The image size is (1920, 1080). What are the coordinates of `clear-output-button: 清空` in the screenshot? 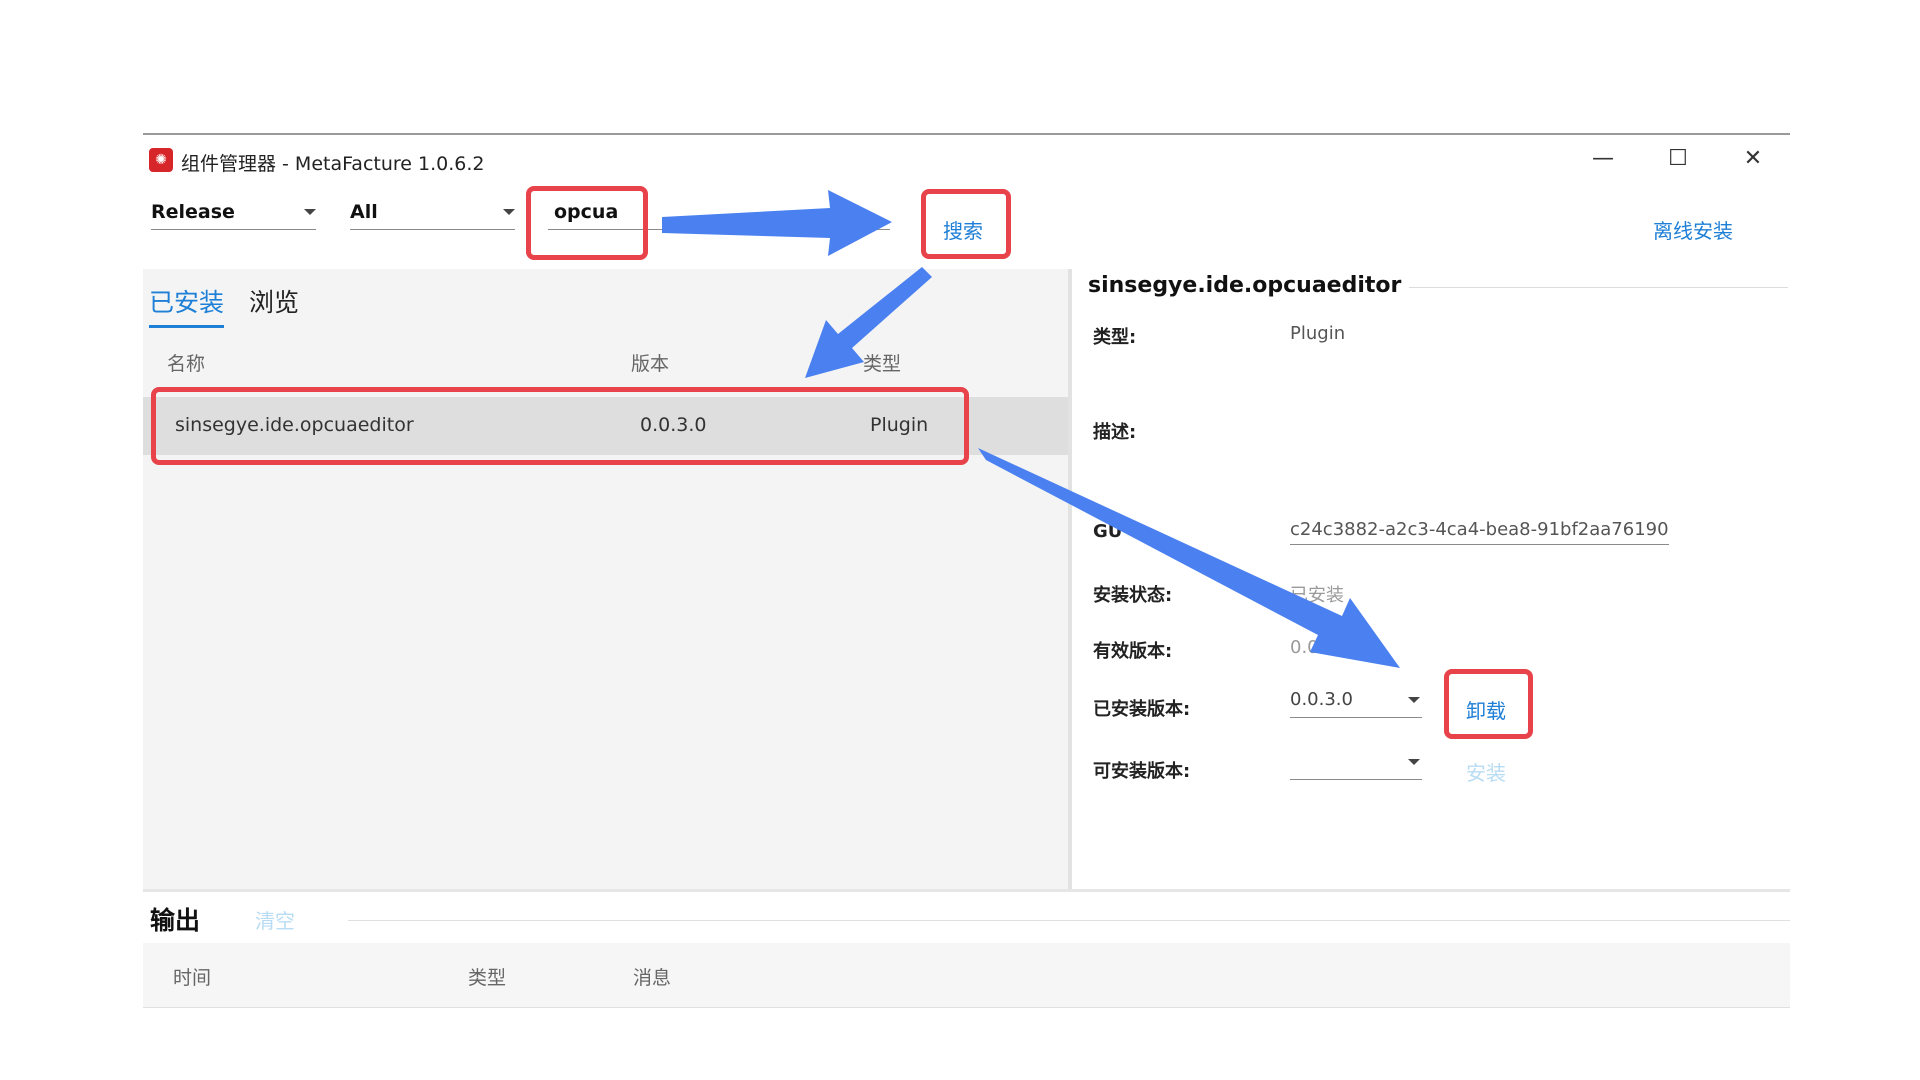 It's located at (275, 919).